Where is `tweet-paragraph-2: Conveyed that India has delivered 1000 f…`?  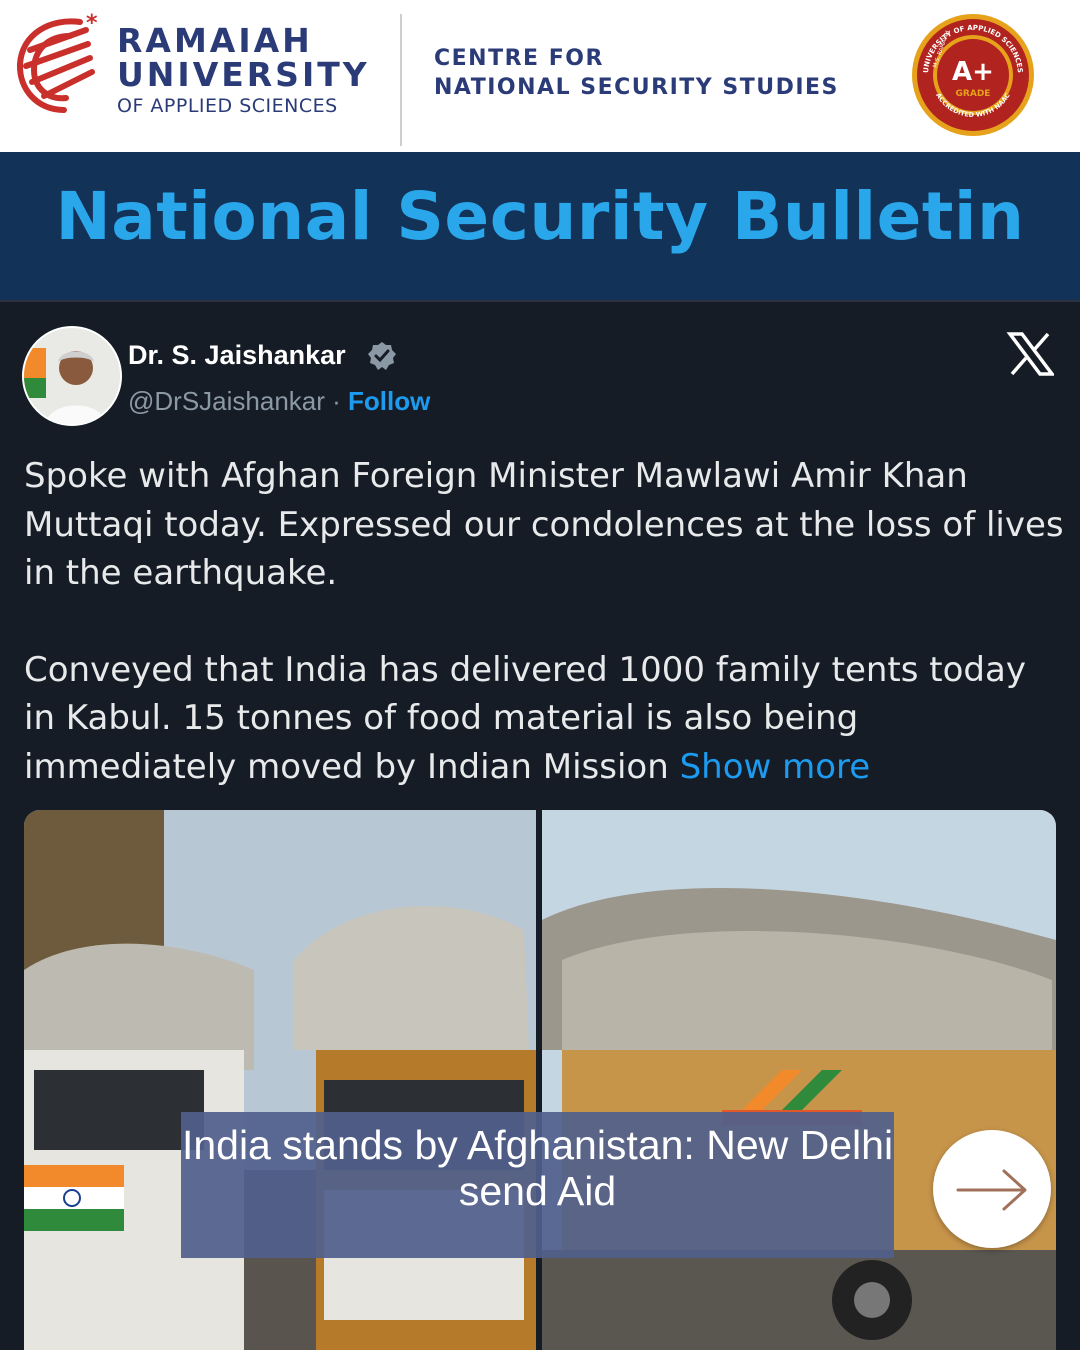 tweet-paragraph-2: Conveyed that India has delivered 1000 f… is located at coordinates (544, 719).